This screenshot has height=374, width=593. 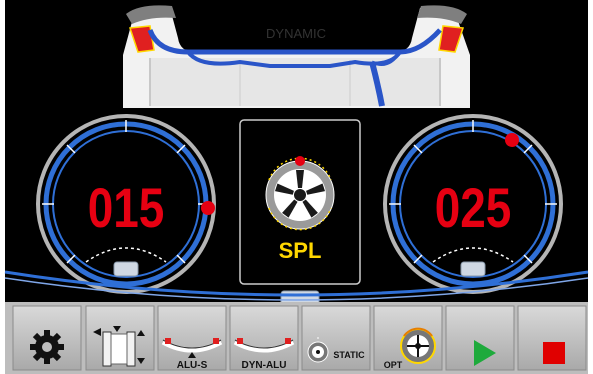 What do you see at coordinates (126, 208) in the screenshot?
I see `left-unbalance-value: 015` at bounding box center [126, 208].